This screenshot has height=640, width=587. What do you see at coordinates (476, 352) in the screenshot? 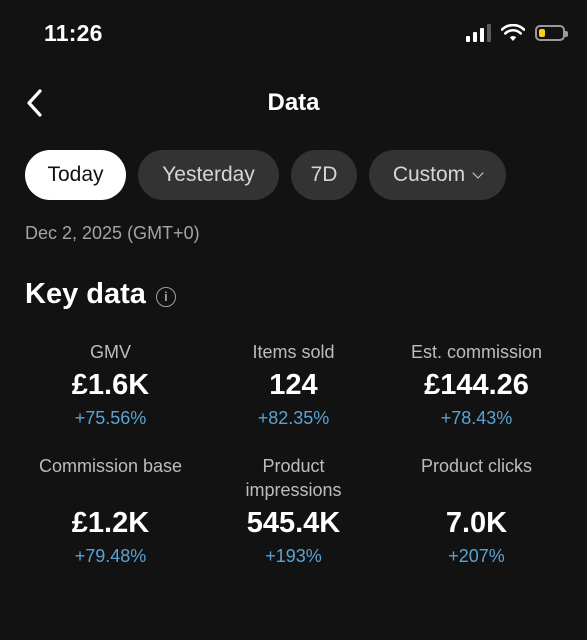
I see `metric-label: Est. commission` at bounding box center [476, 352].